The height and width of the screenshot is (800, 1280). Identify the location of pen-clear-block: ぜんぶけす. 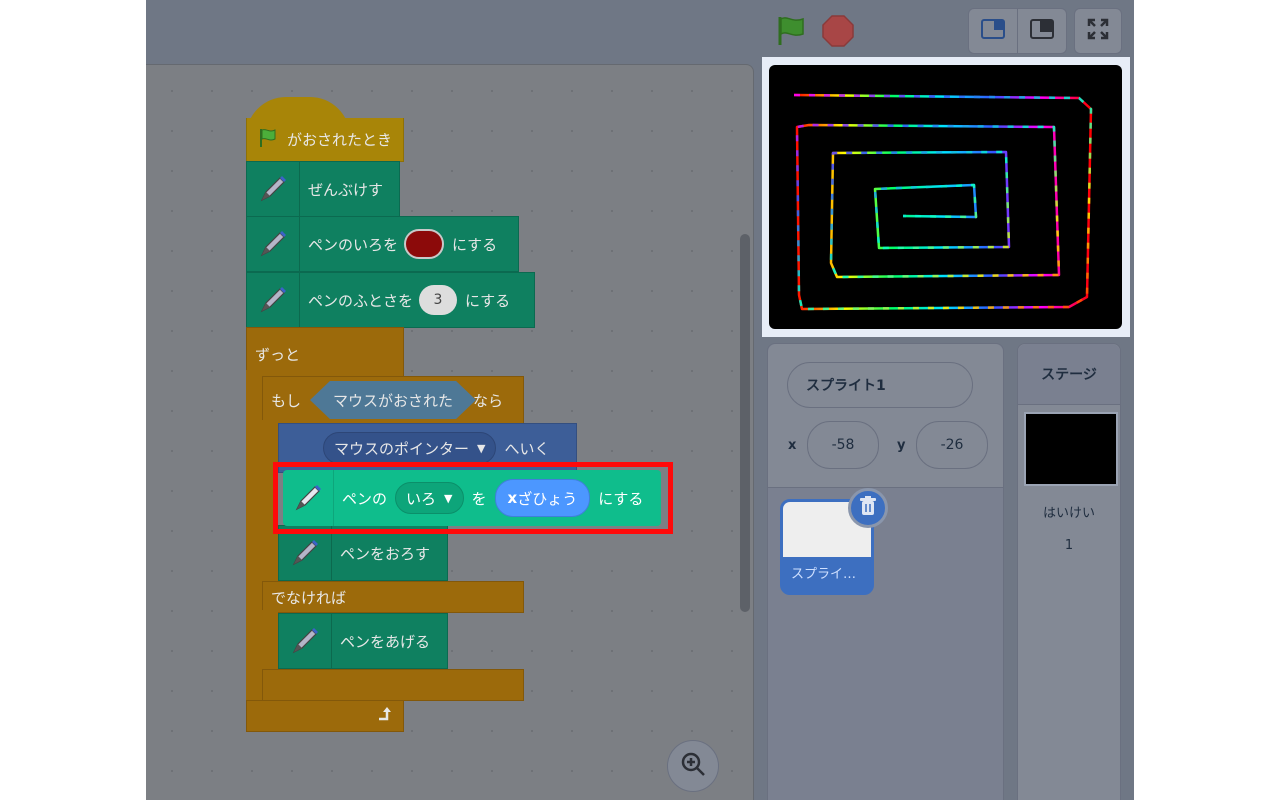
(323, 189).